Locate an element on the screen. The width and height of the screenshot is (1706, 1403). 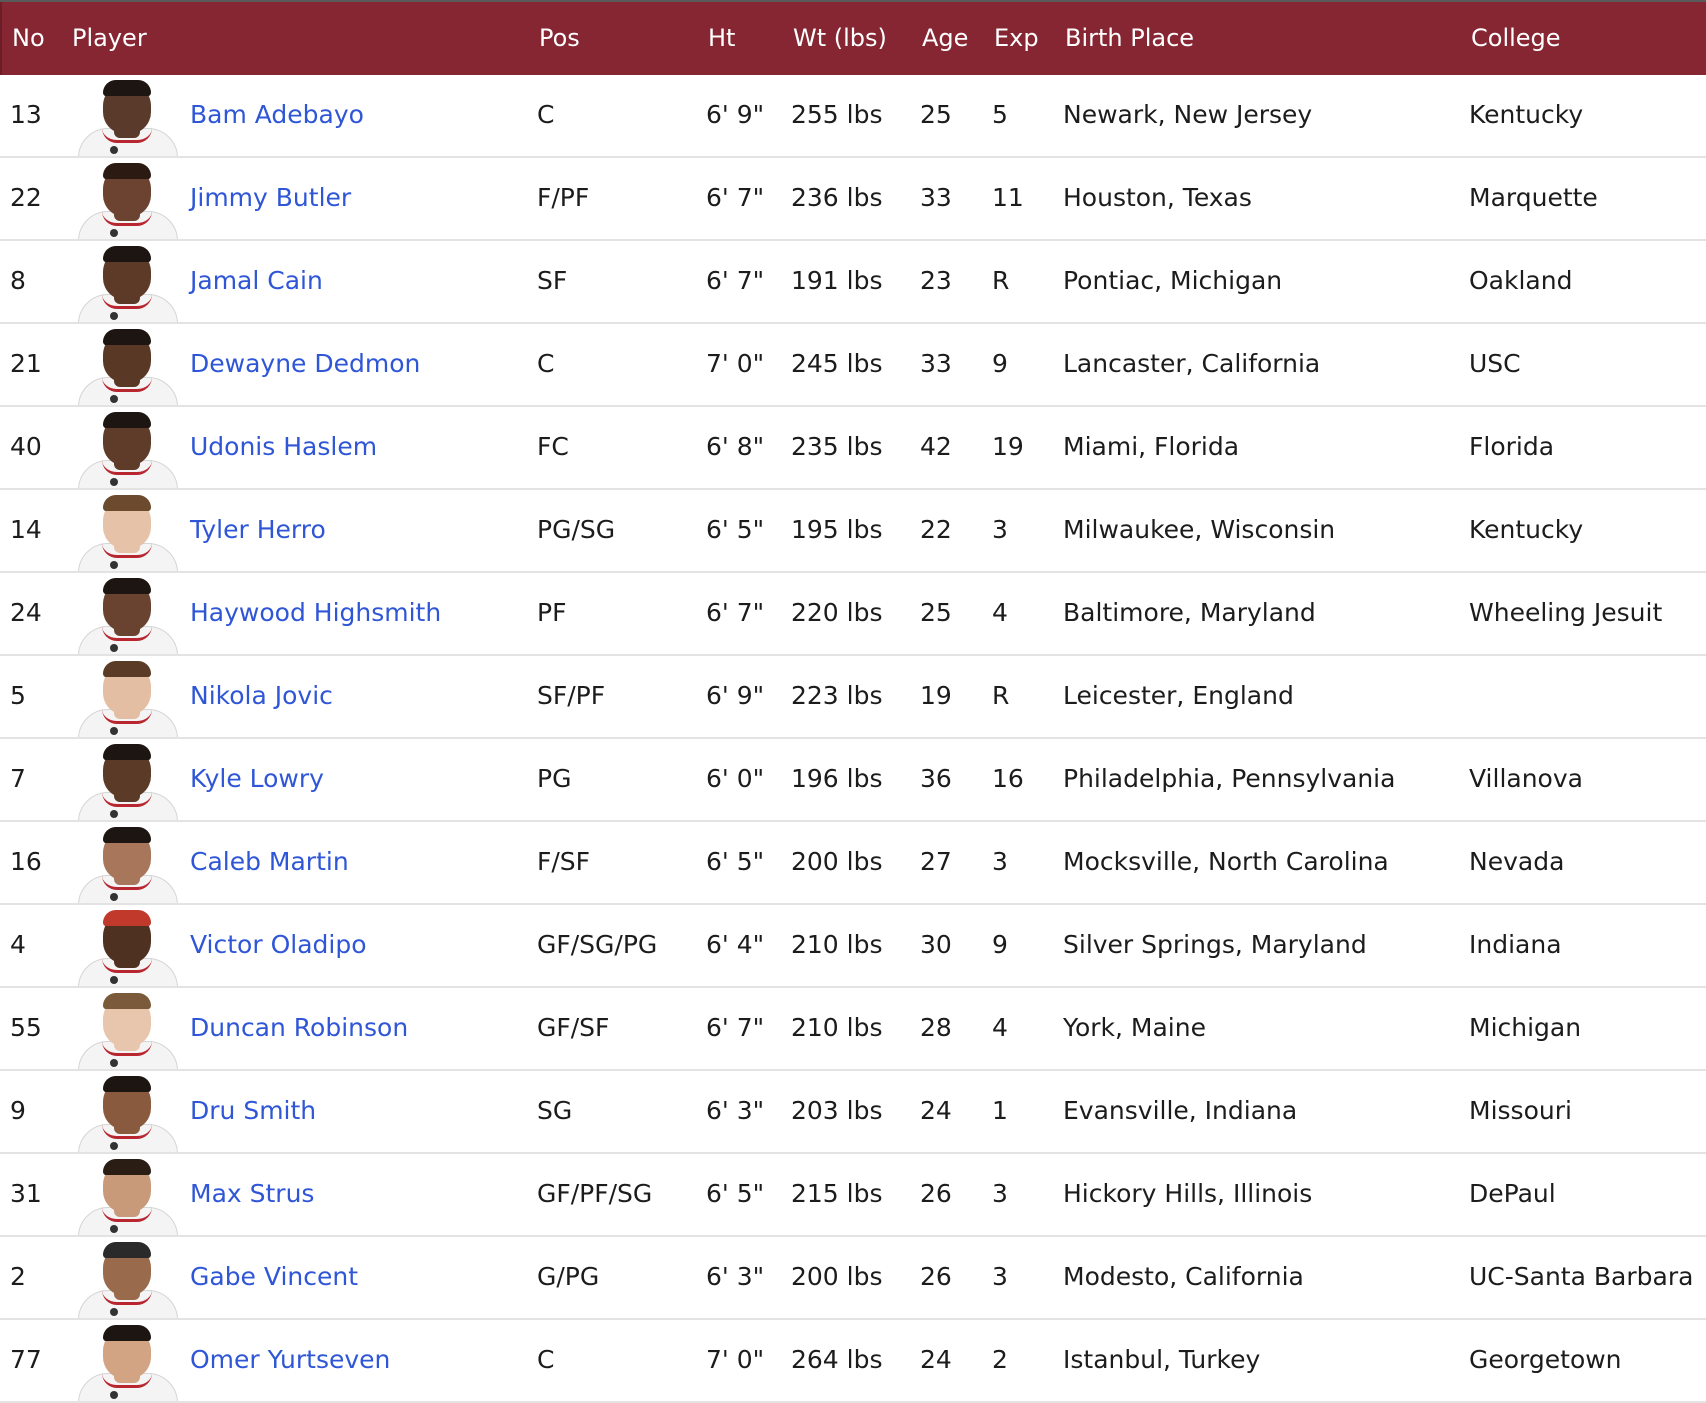
player-height: 6' 9" is located at coordinates (735, 114).